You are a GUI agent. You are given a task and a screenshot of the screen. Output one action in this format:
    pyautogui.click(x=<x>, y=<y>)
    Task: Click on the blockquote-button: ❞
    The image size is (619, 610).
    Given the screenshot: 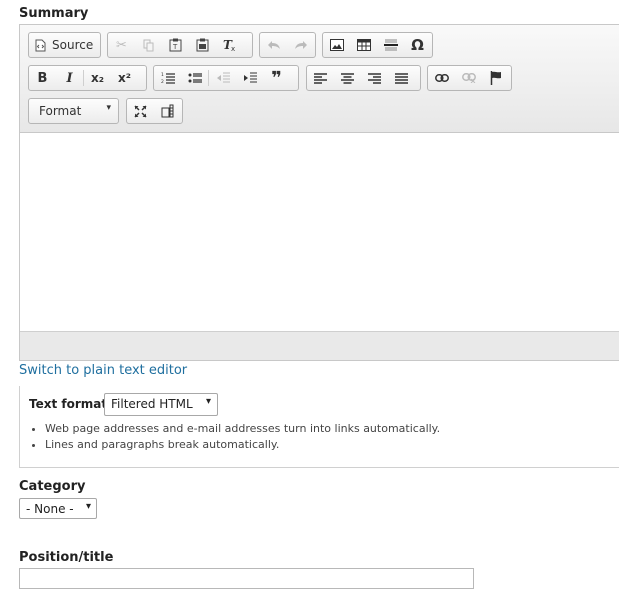 What is the action you would take?
    pyautogui.click(x=276, y=78)
    